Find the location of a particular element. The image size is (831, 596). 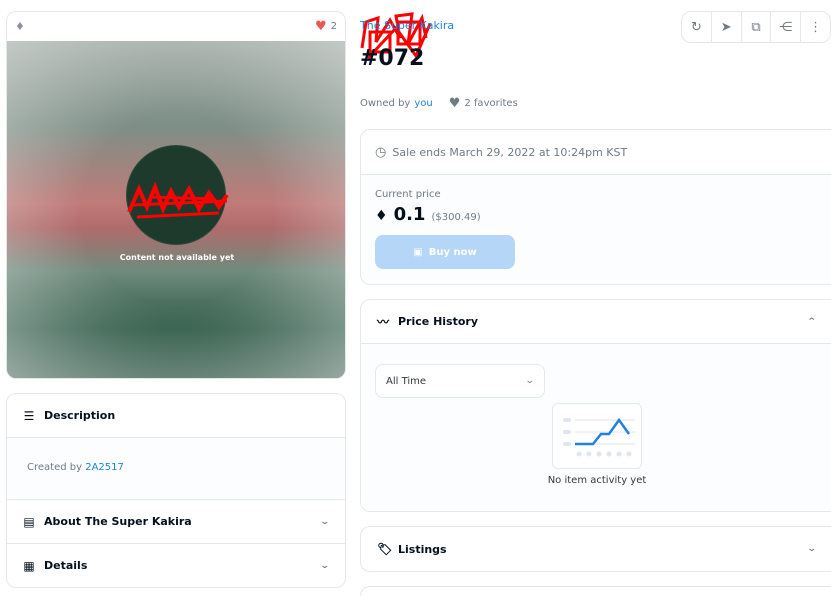

text-lines-icon: ☰ is located at coordinates (29, 415).